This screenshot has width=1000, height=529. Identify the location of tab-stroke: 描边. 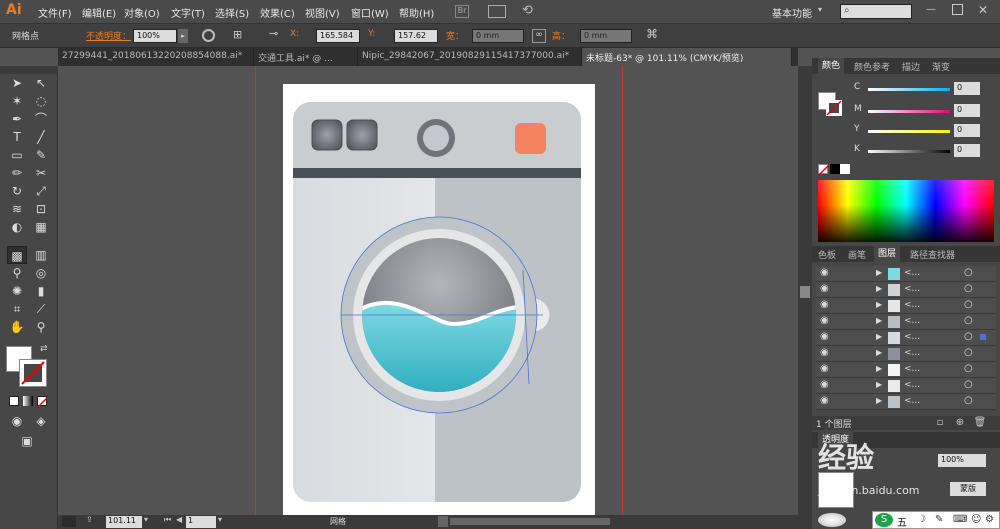
(911, 66).